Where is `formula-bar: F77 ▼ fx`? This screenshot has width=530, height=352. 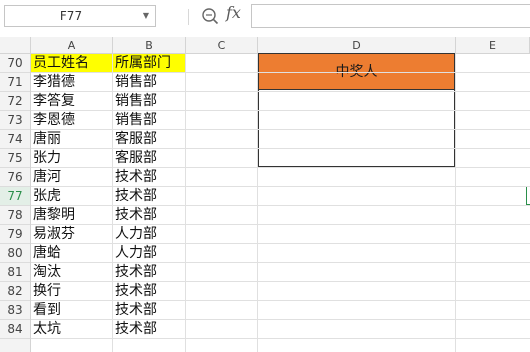 formula-bar: F77 ▼ fx is located at coordinates (265, 18).